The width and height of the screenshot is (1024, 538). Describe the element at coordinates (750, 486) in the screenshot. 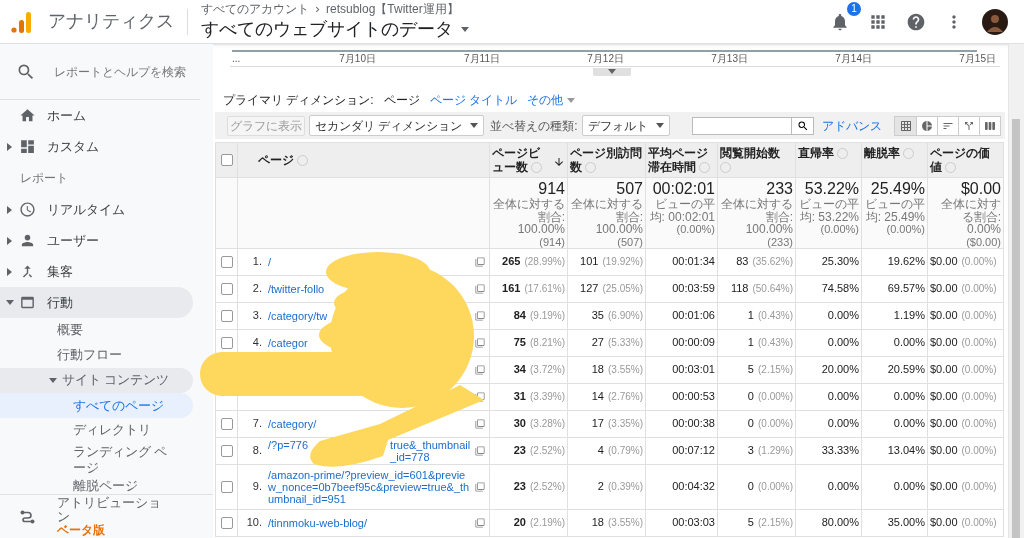

I see `metric-value: 0` at that location.